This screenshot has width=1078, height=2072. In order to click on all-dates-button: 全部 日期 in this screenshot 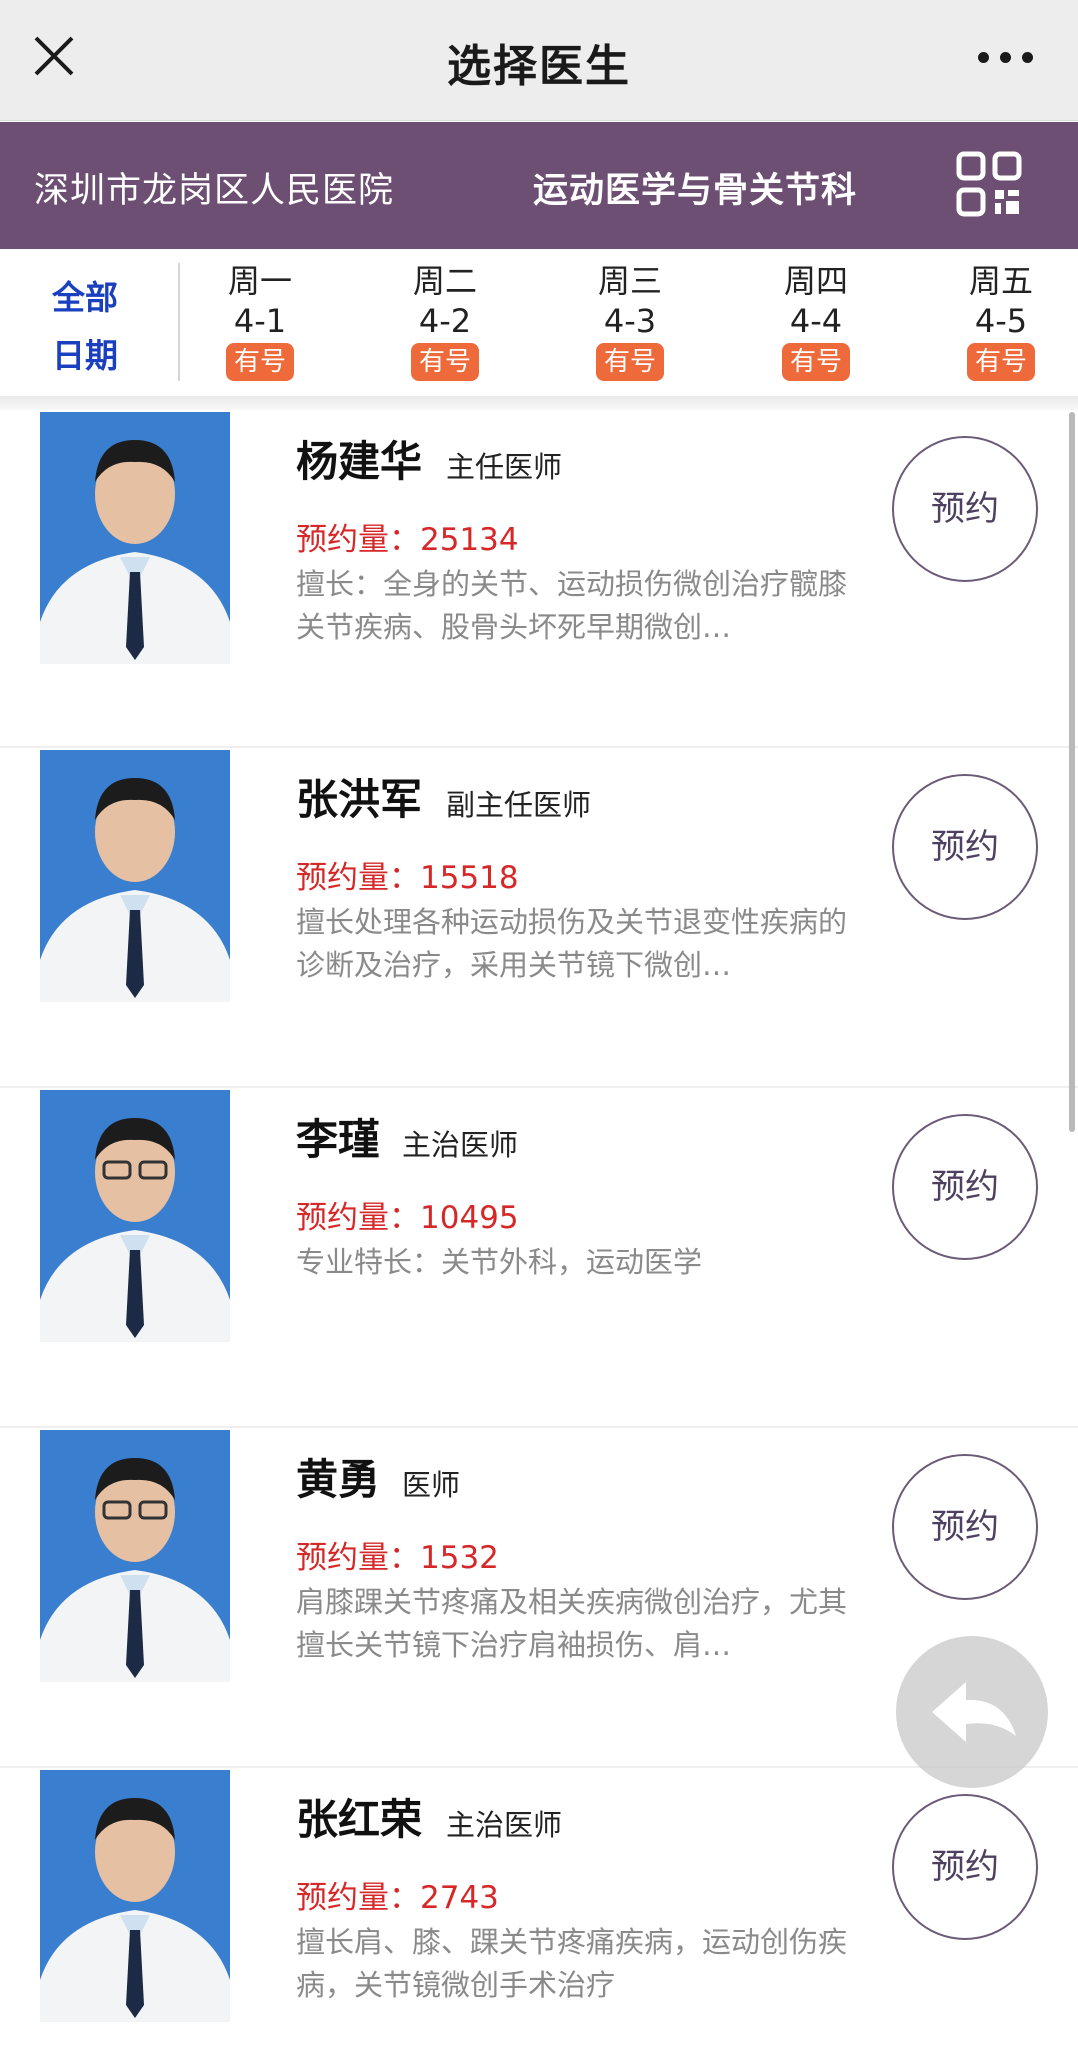, I will do `click(85, 327)`.